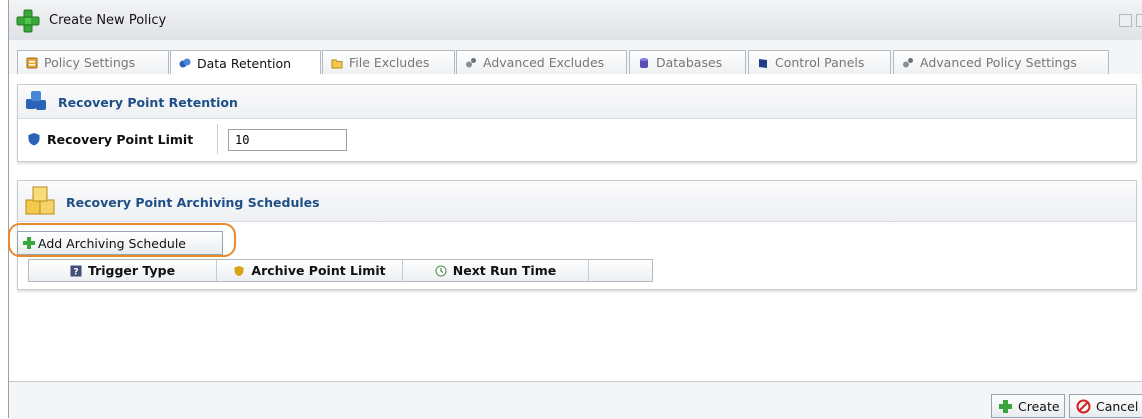 The image size is (1142, 419). What do you see at coordinates (36, 100) in the screenshot?
I see `stacked-disks-icon` at bounding box center [36, 100].